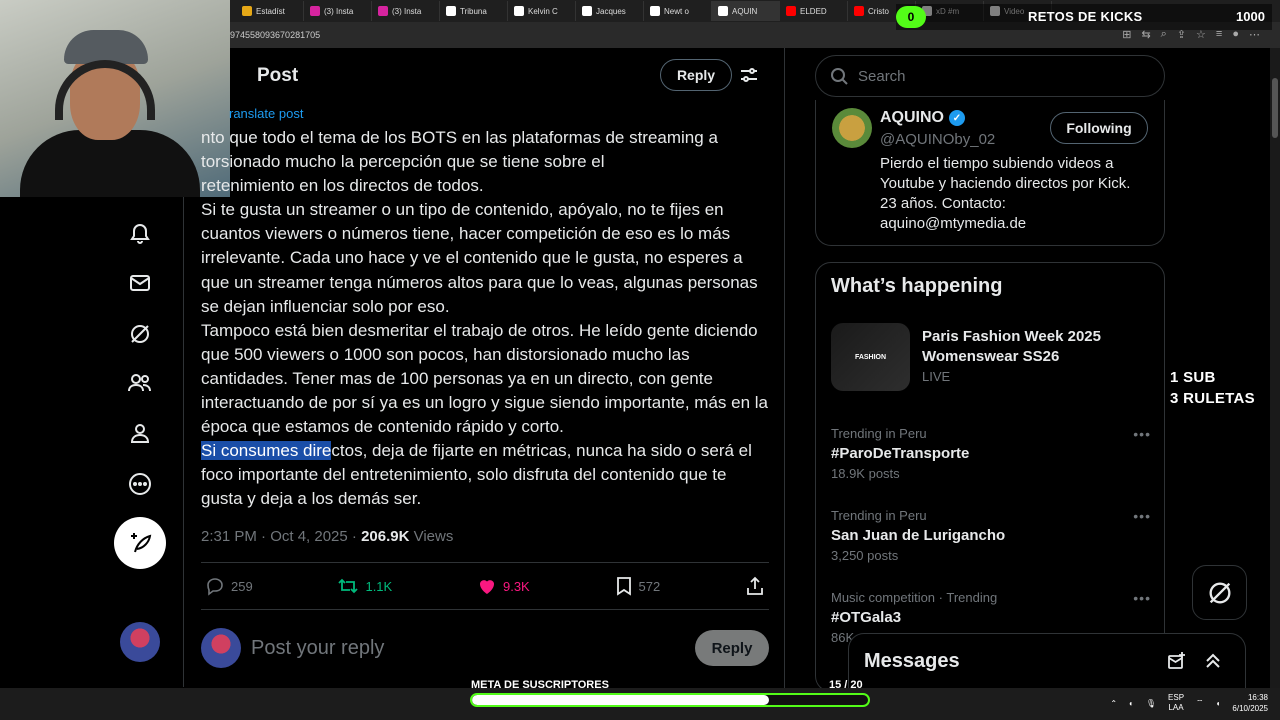  I want to click on retos-count: 1000, so click(1250, 16).